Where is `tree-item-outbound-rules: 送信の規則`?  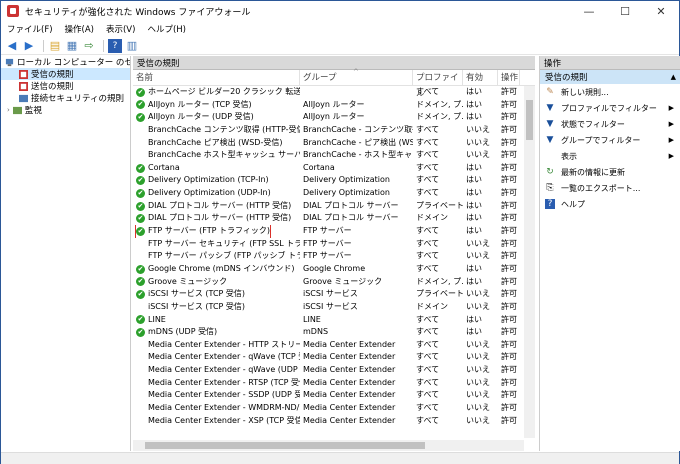 tree-item-outbound-rules: 送信の規則 is located at coordinates (65, 86).